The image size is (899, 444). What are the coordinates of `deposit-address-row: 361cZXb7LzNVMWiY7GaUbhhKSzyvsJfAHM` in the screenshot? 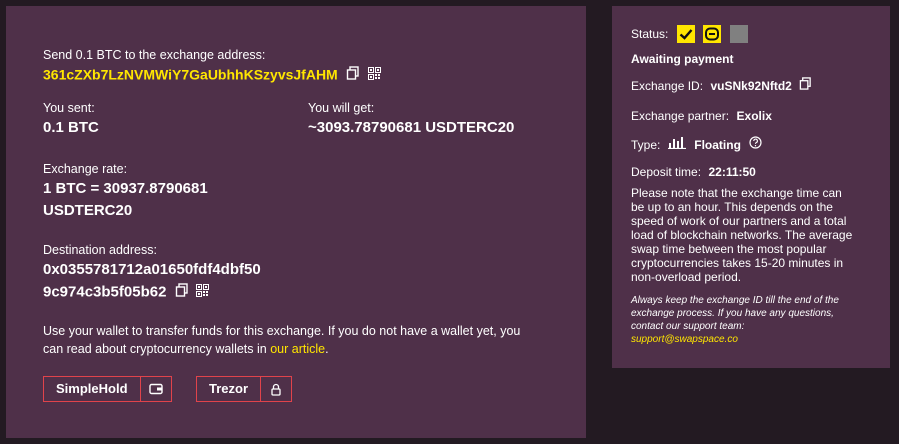 It's located at (212, 75).